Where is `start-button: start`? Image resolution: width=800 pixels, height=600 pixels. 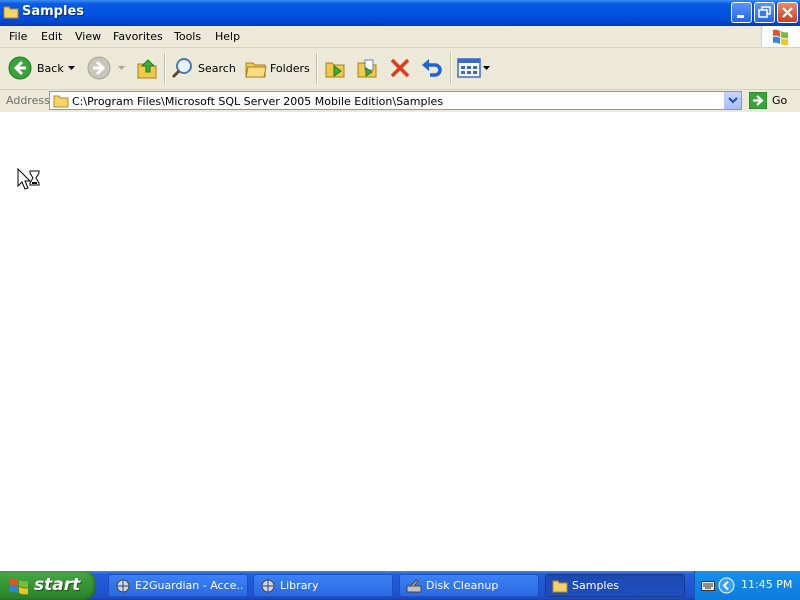
start-button: start is located at coordinates (48, 585).